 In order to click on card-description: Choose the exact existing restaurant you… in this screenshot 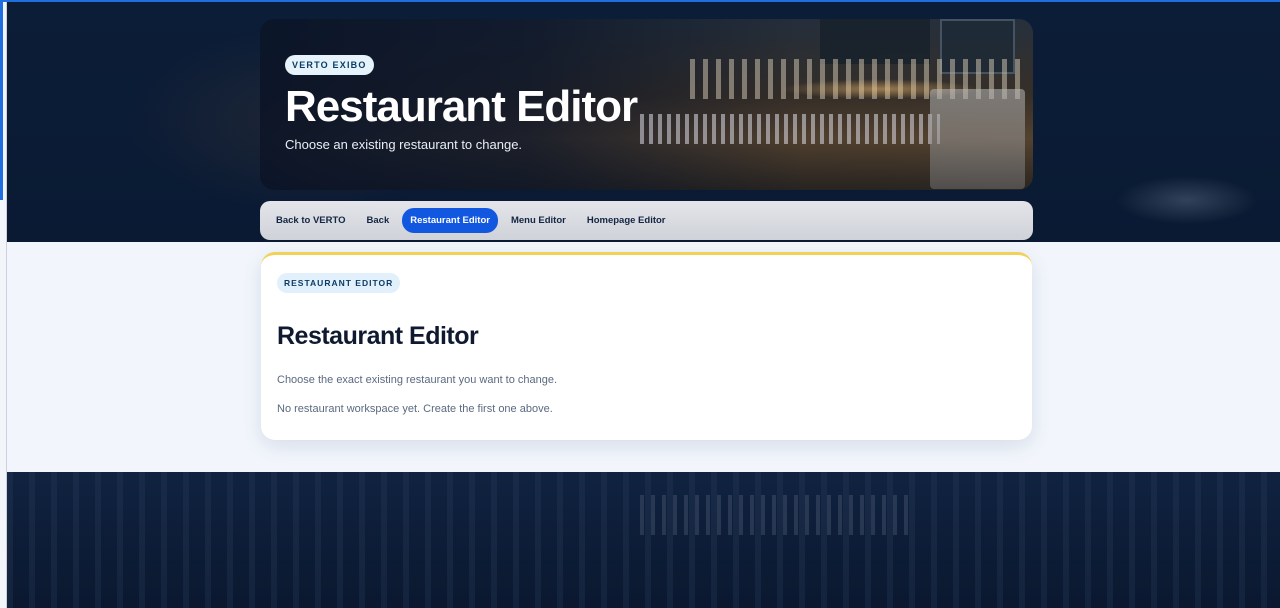, I will do `click(417, 380)`.